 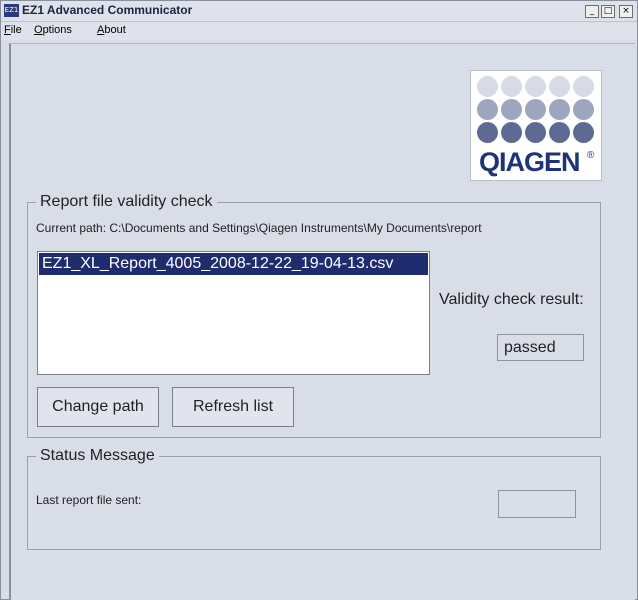 What do you see at coordinates (319, 11) in the screenshot?
I see `title-bar: EZ1 EZ1 Advanced Communicator _ □ ×` at bounding box center [319, 11].